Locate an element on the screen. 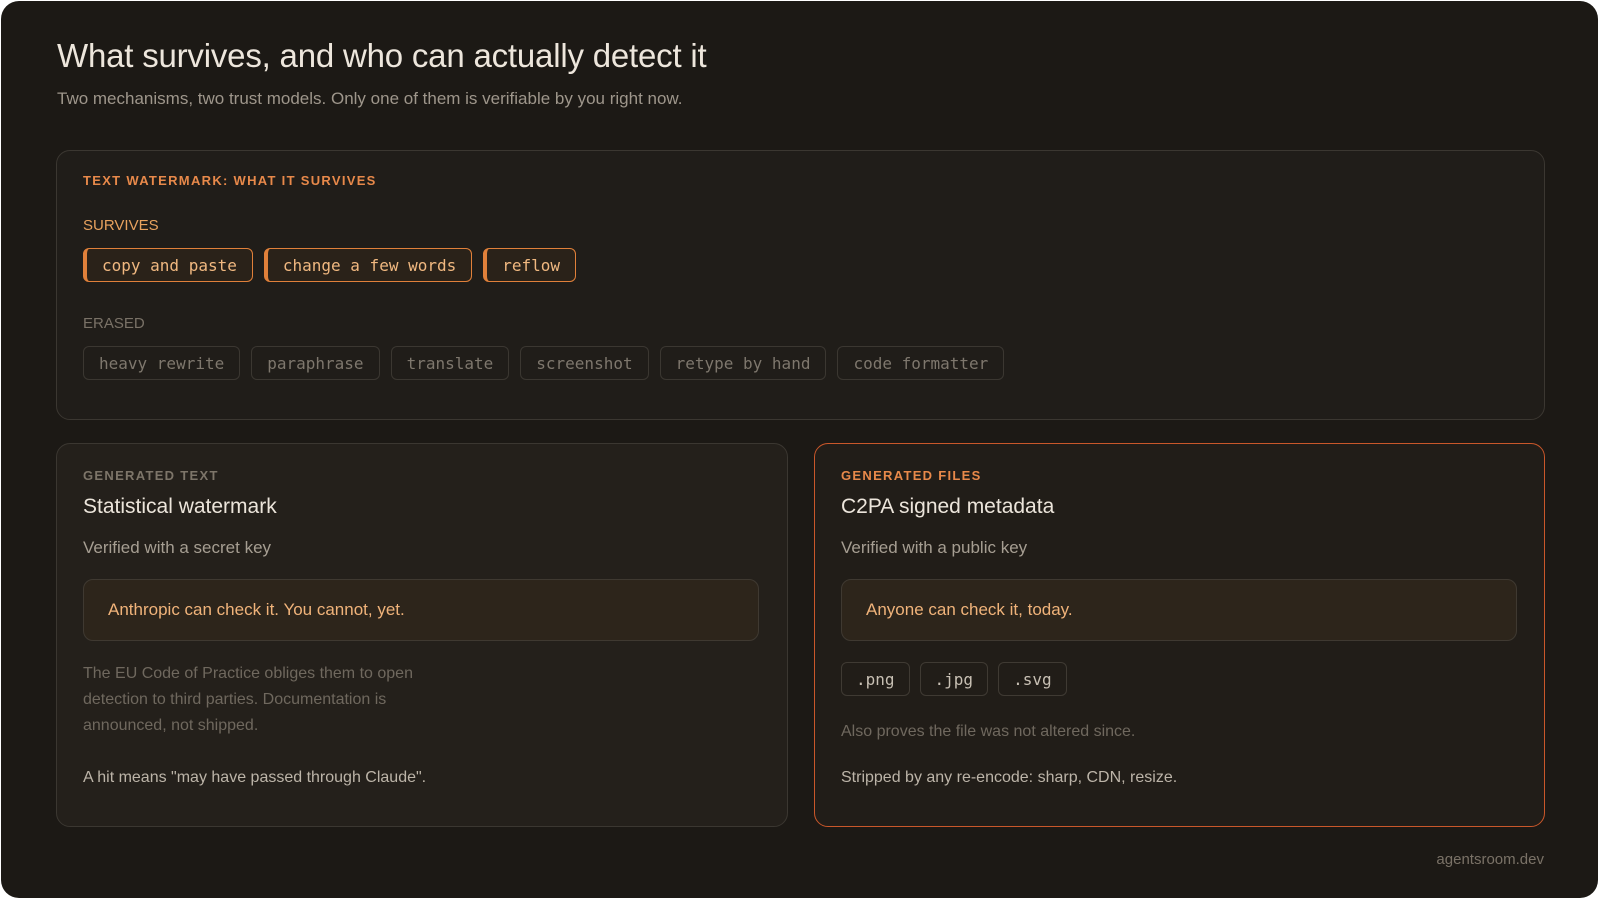 The image size is (1600, 900). survives-chip: copy and paste is located at coordinates (168, 265).